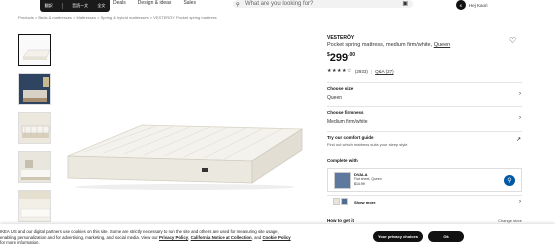  Describe the element at coordinates (323, 4) in the screenshot. I see `search-input: ⚲ What are you looking for? ▣` at that location.